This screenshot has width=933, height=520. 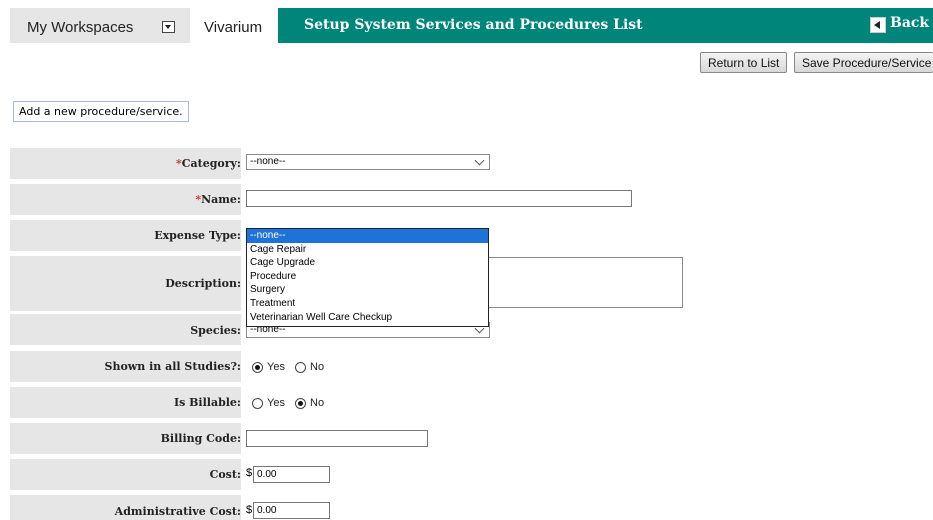 I want to click on dropdown-option: Cage Upgrade, so click(x=367, y=263).